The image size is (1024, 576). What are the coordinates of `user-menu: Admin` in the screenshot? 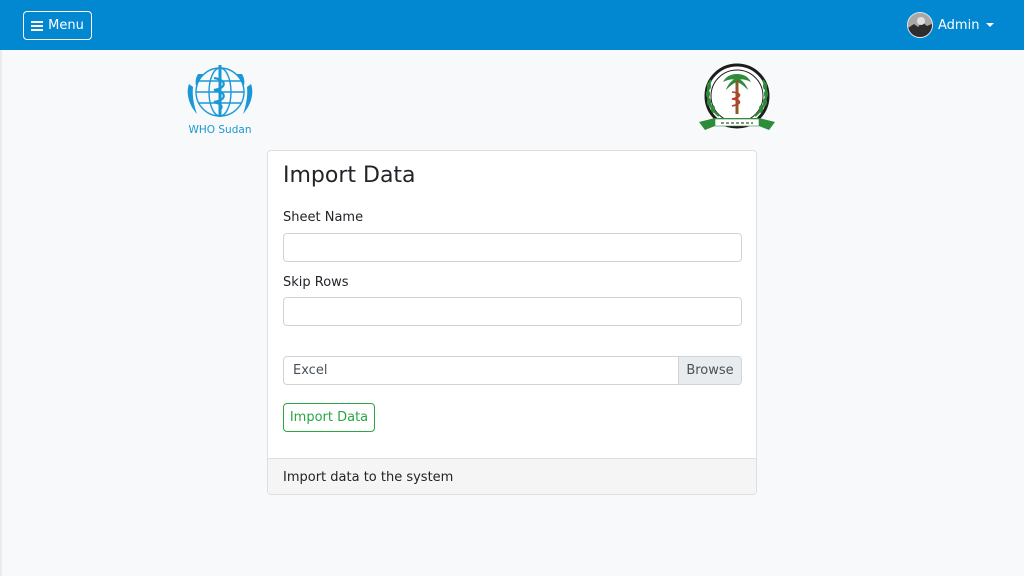 It's located at (951, 25).